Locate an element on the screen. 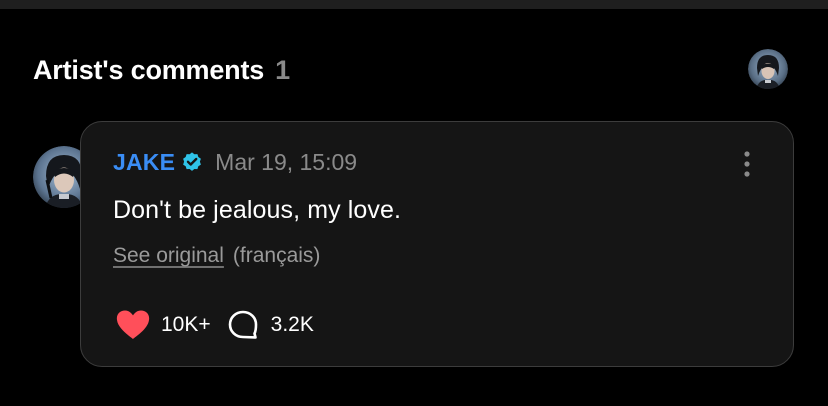  artist-comments-header: Artist's comments 1 is located at coordinates (161, 70).